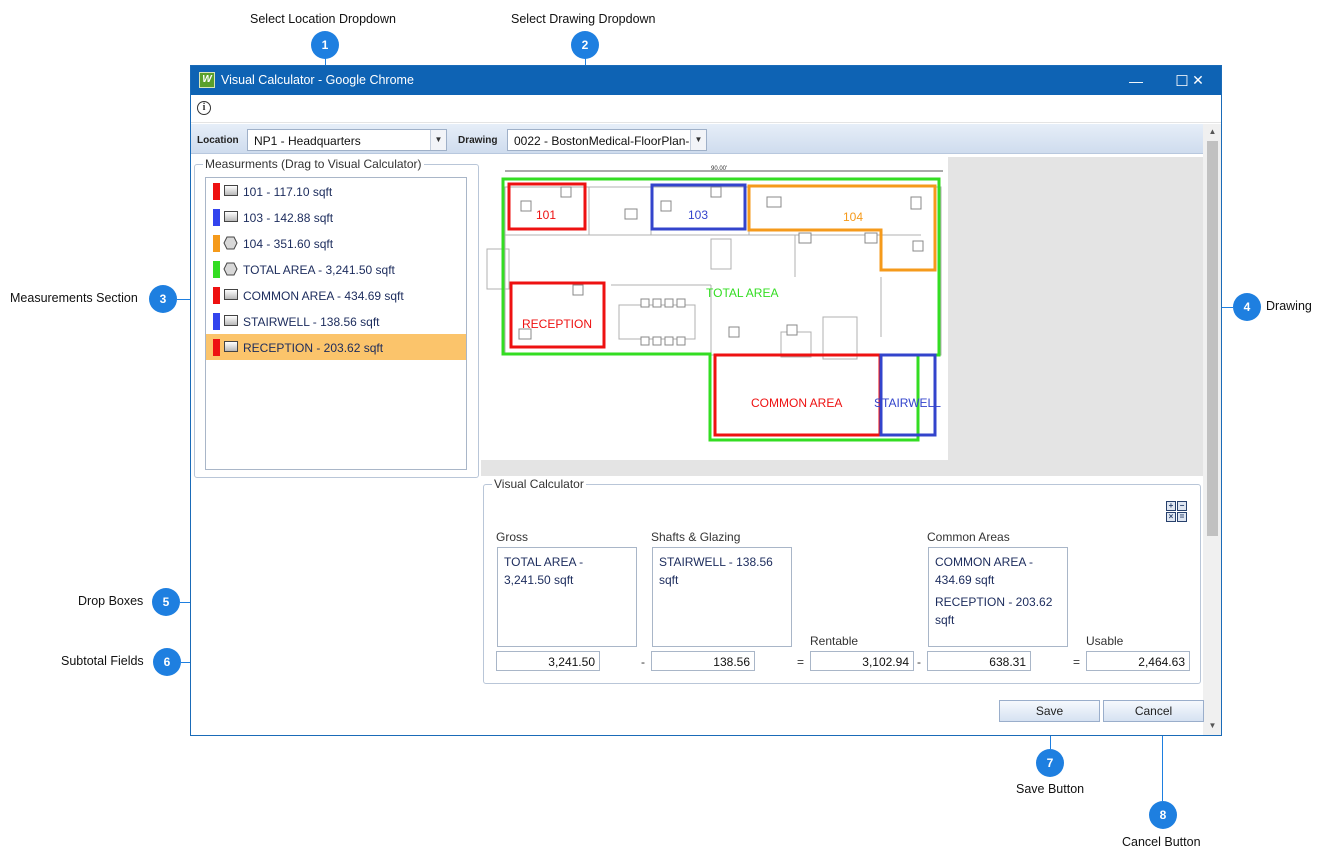 Image resolution: width=1322 pixels, height=860 pixels. What do you see at coordinates (797, 395) in the screenshot?
I see `common-area-outline` at bounding box center [797, 395].